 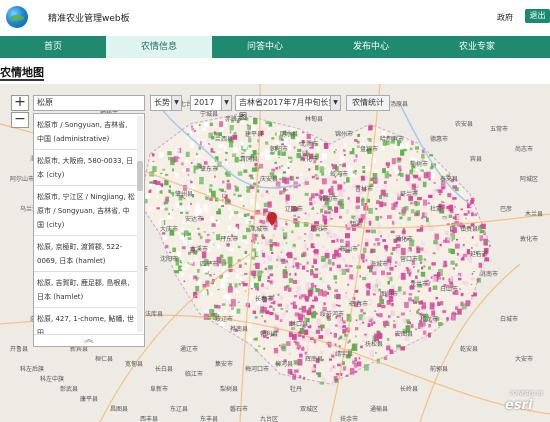 What do you see at coordinates (166, 103) in the screenshot?
I see `type-select: 长势 ▼` at bounding box center [166, 103].